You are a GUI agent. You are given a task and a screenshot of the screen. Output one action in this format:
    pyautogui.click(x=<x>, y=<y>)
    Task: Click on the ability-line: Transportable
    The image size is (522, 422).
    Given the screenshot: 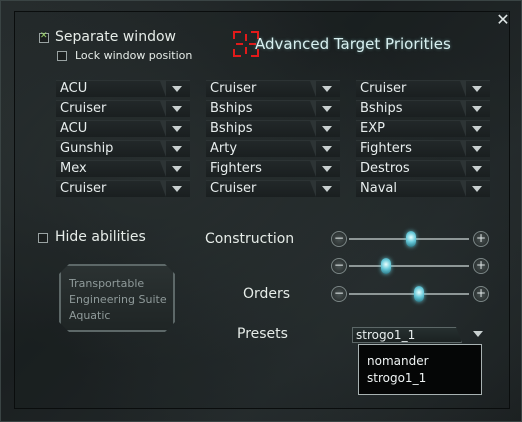 What is the action you would take?
    pyautogui.click(x=107, y=283)
    